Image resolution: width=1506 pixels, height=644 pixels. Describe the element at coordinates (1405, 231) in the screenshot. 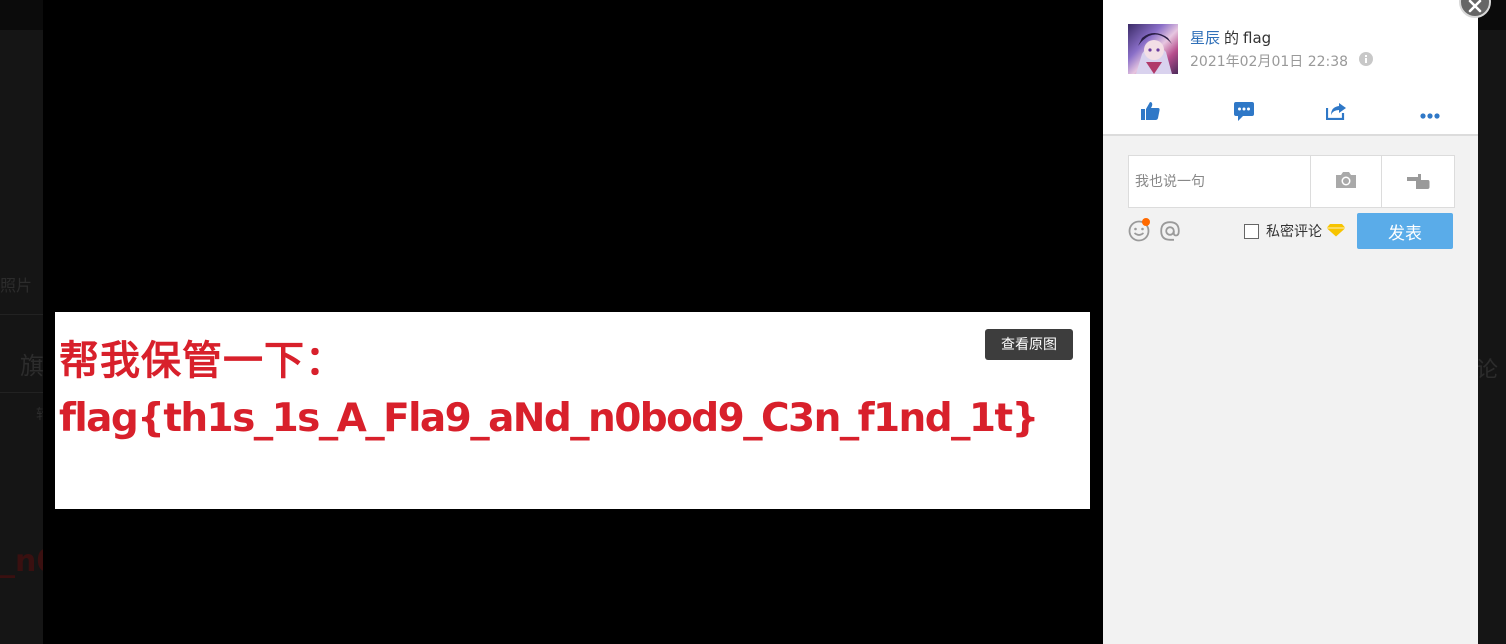

I see `publish-button: 发表` at that location.